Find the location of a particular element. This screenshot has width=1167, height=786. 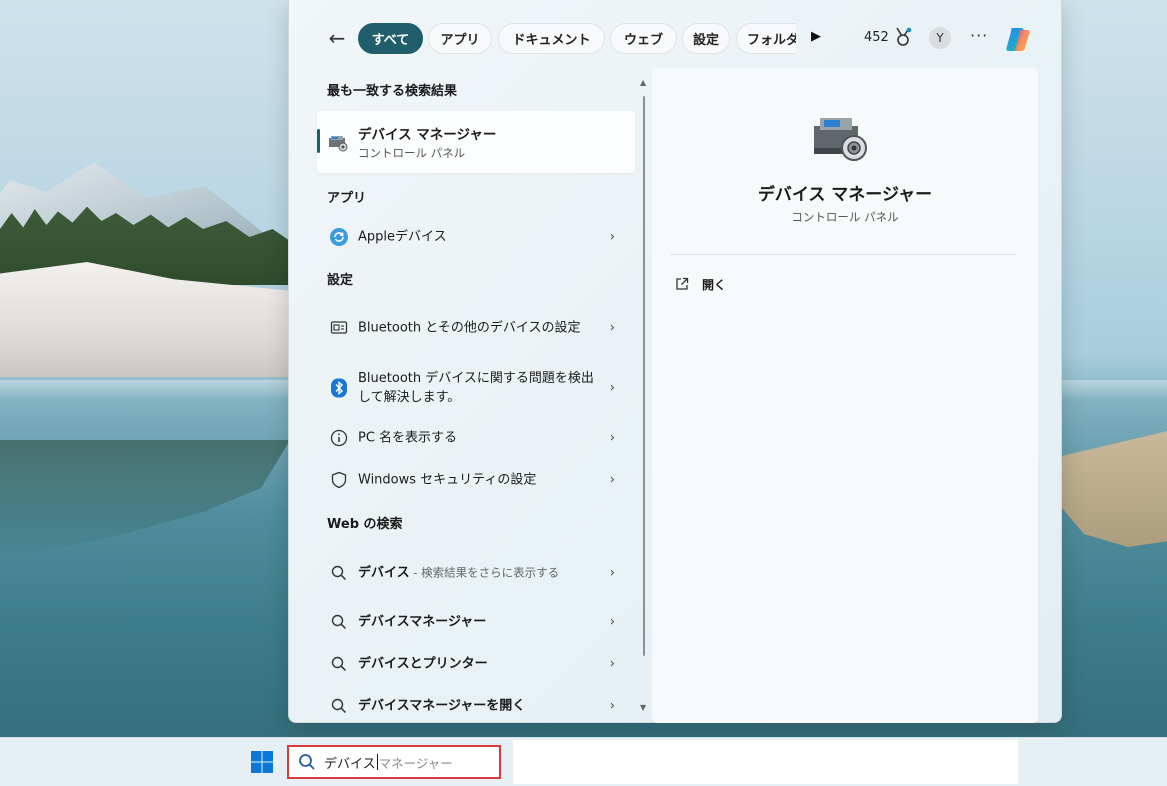

web-result-open-device-manager: デバイスマネージャーを開く › is located at coordinates (476, 704).